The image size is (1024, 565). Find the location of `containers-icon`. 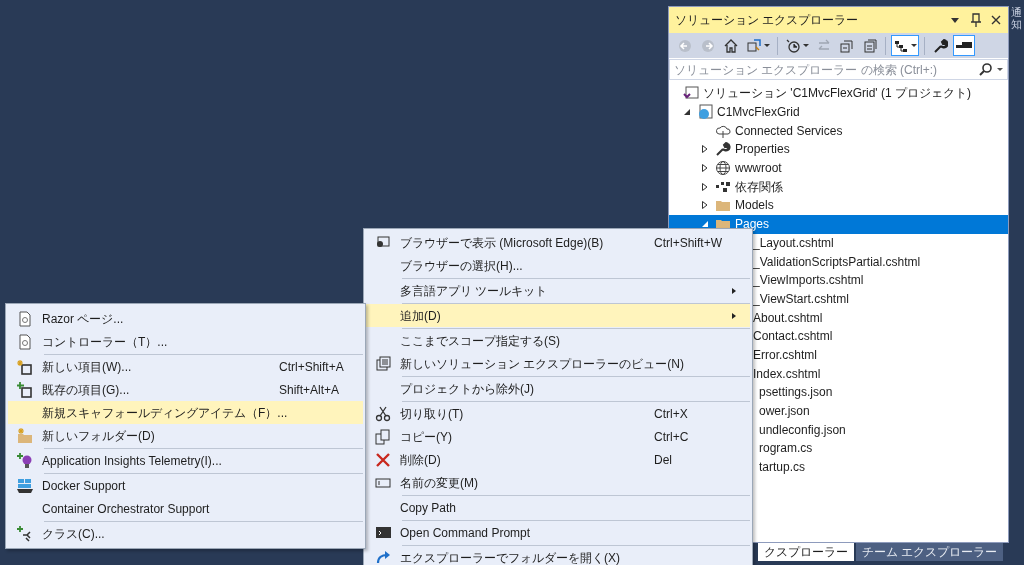

containers-icon is located at coordinates (25, 485).